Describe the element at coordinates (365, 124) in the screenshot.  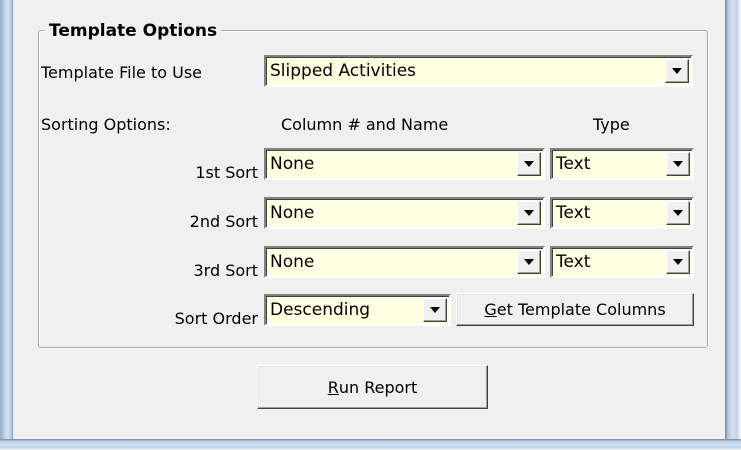
I see `column-header: Column # and Name` at that location.